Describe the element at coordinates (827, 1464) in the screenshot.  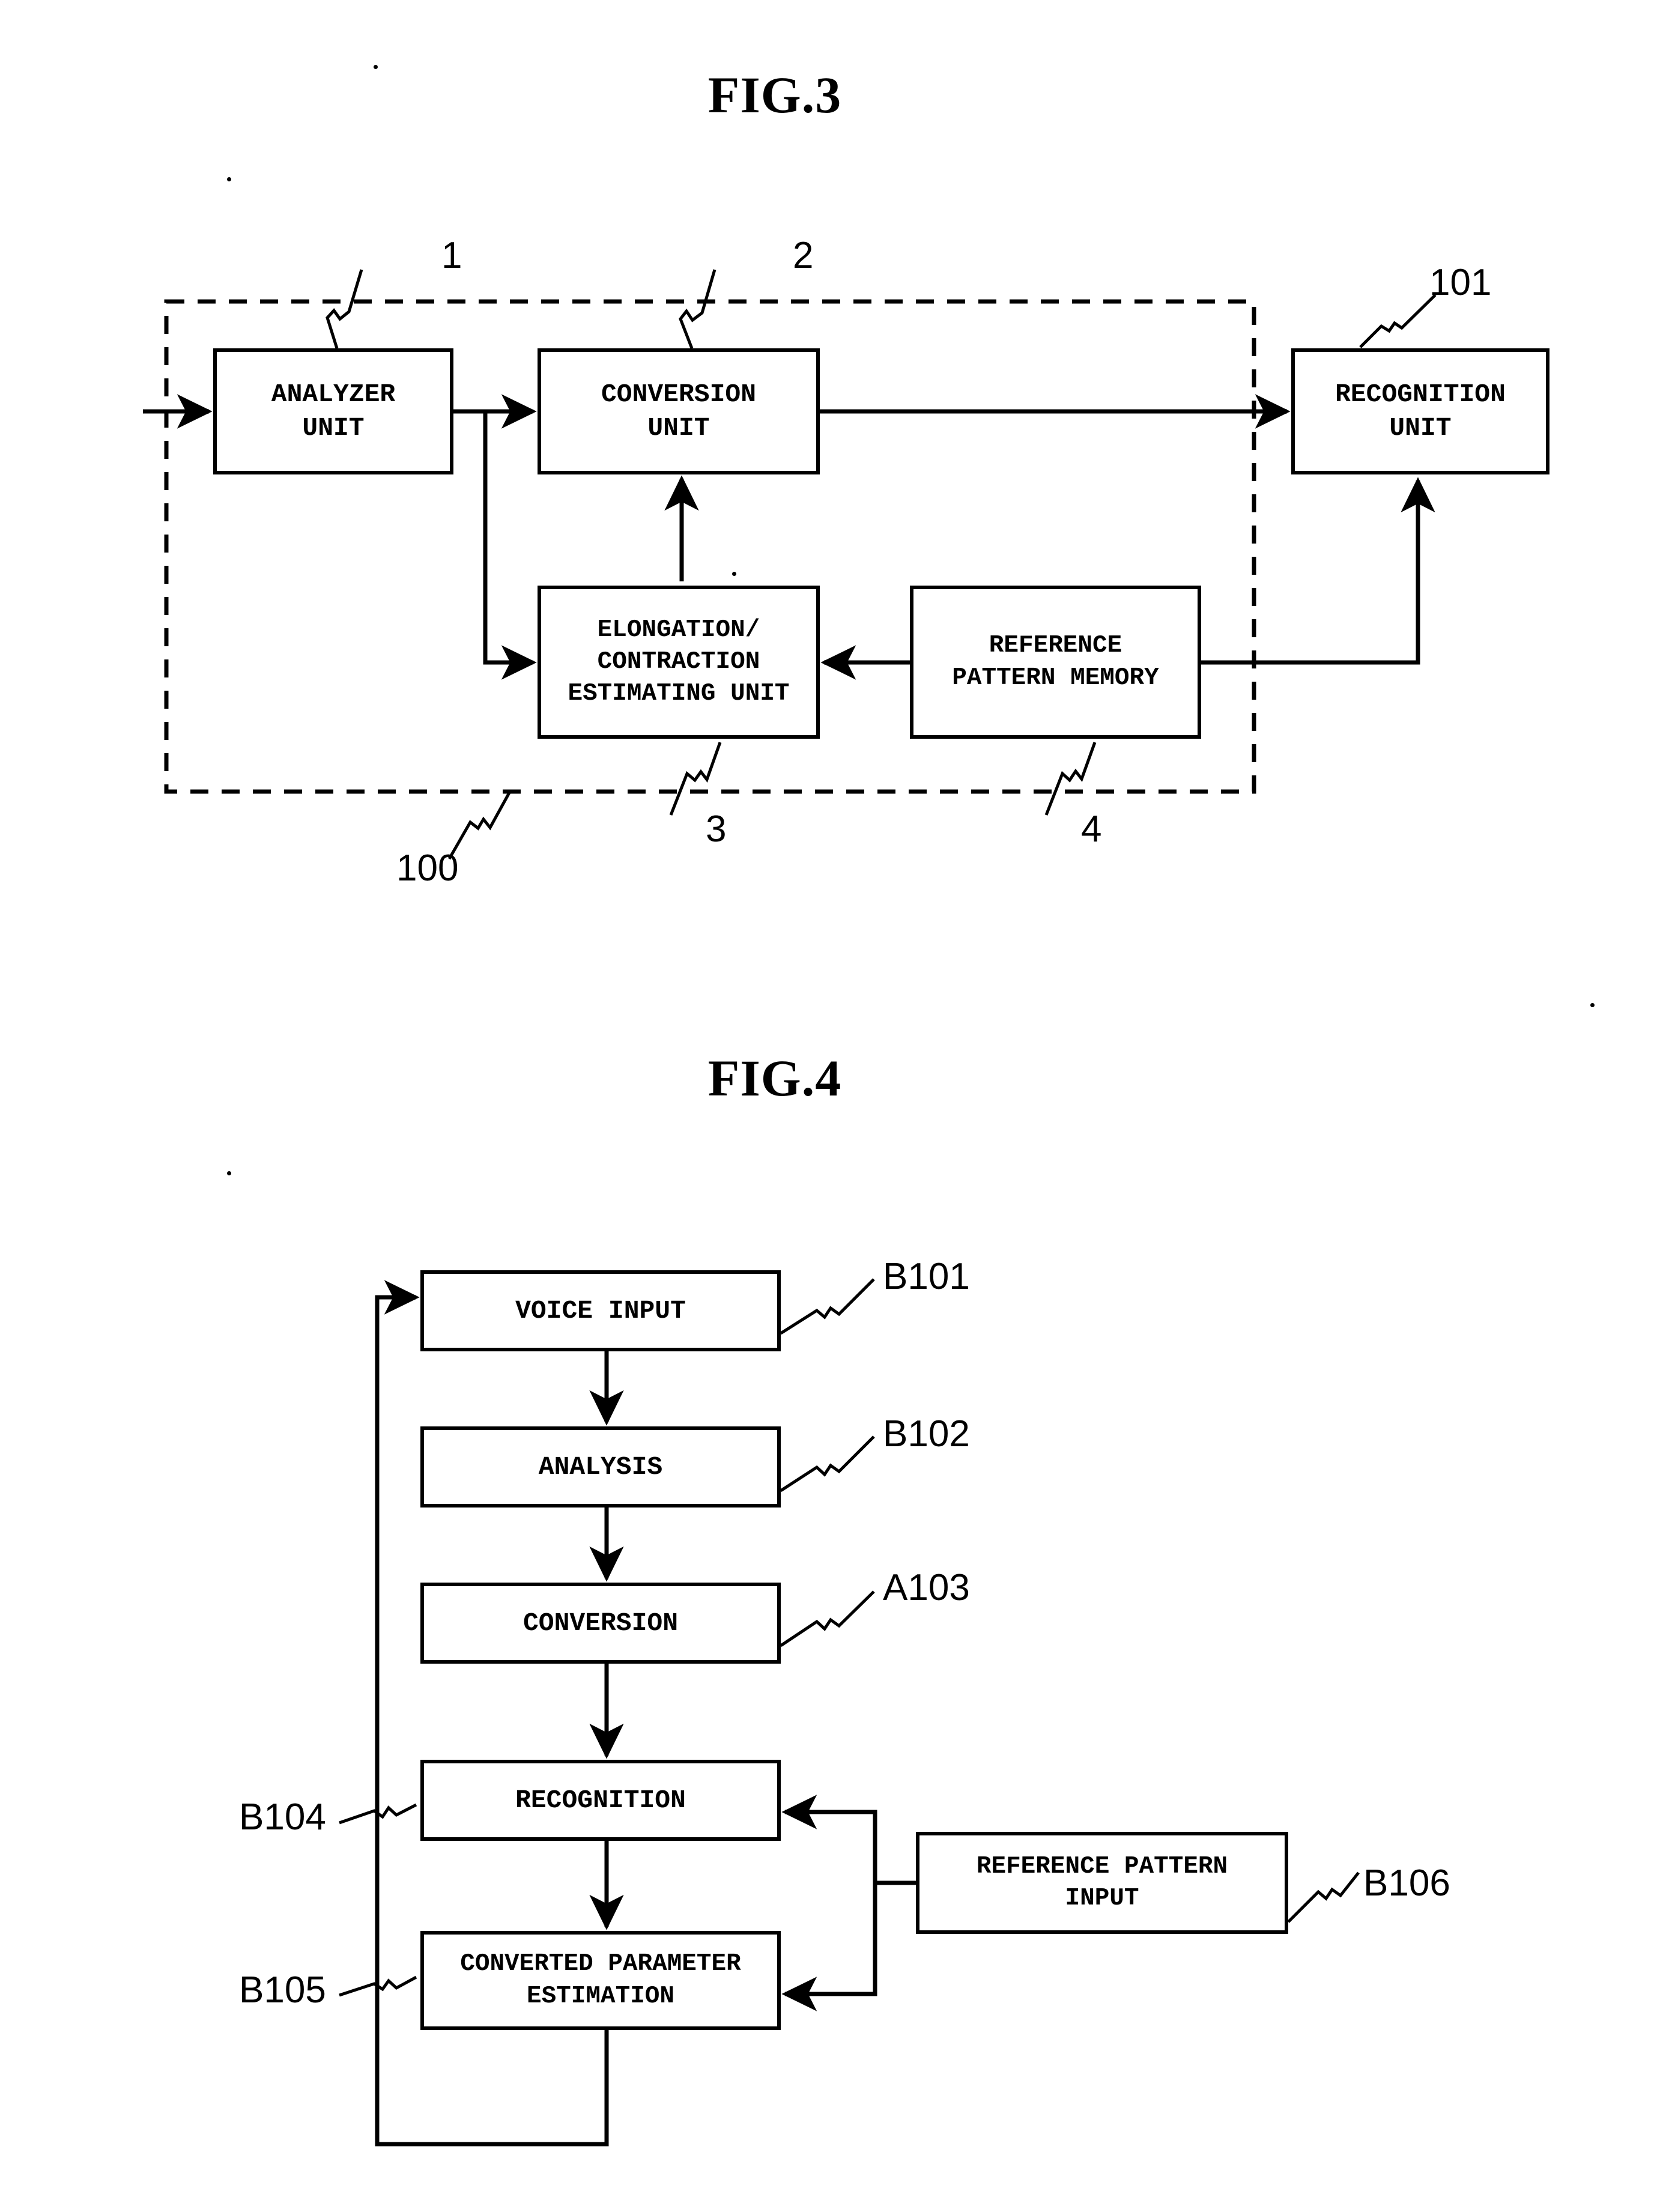
I see `leader-line-b102` at that location.